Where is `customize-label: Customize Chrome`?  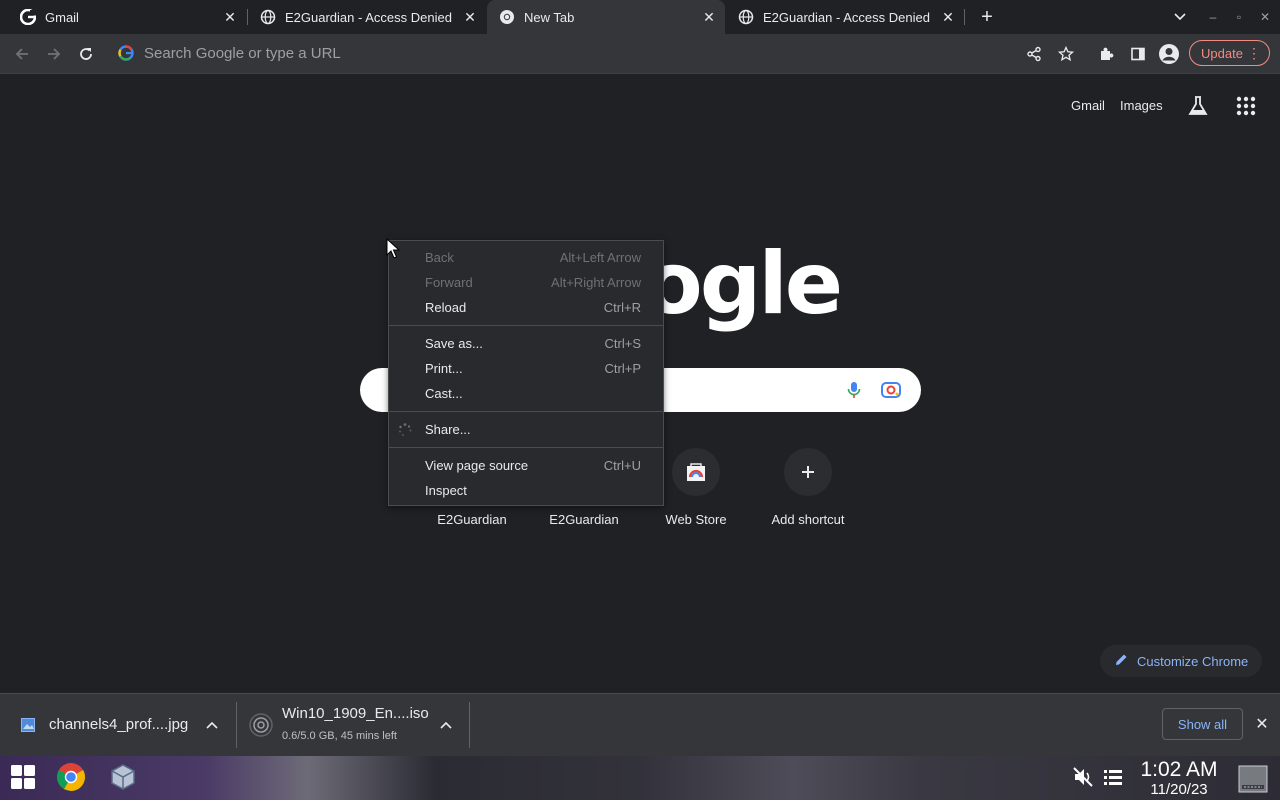 customize-label: Customize Chrome is located at coordinates (1193, 661).